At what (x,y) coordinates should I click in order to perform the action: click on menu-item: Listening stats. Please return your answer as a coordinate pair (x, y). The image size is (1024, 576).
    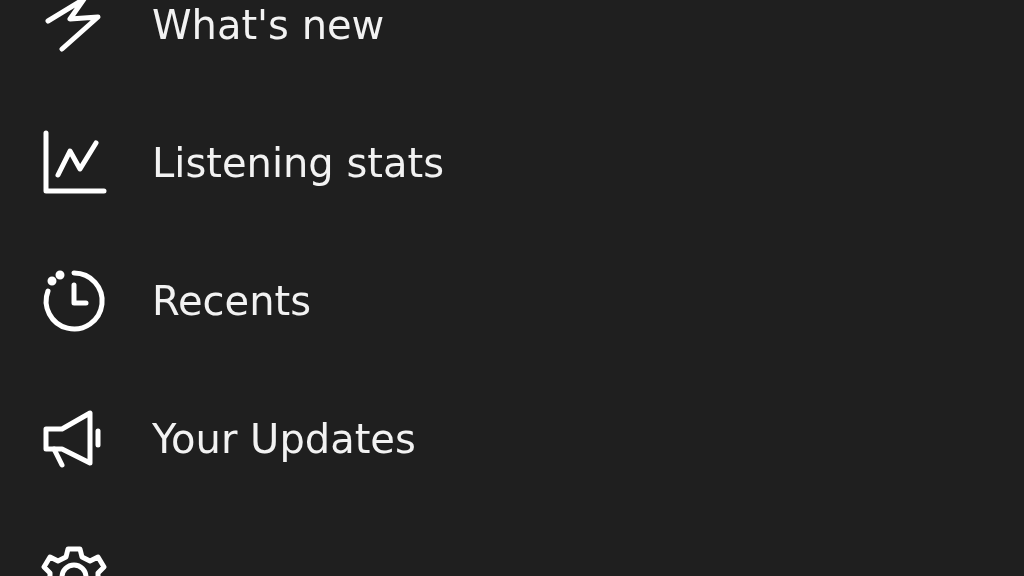
    Looking at the image, I should click on (298, 163).